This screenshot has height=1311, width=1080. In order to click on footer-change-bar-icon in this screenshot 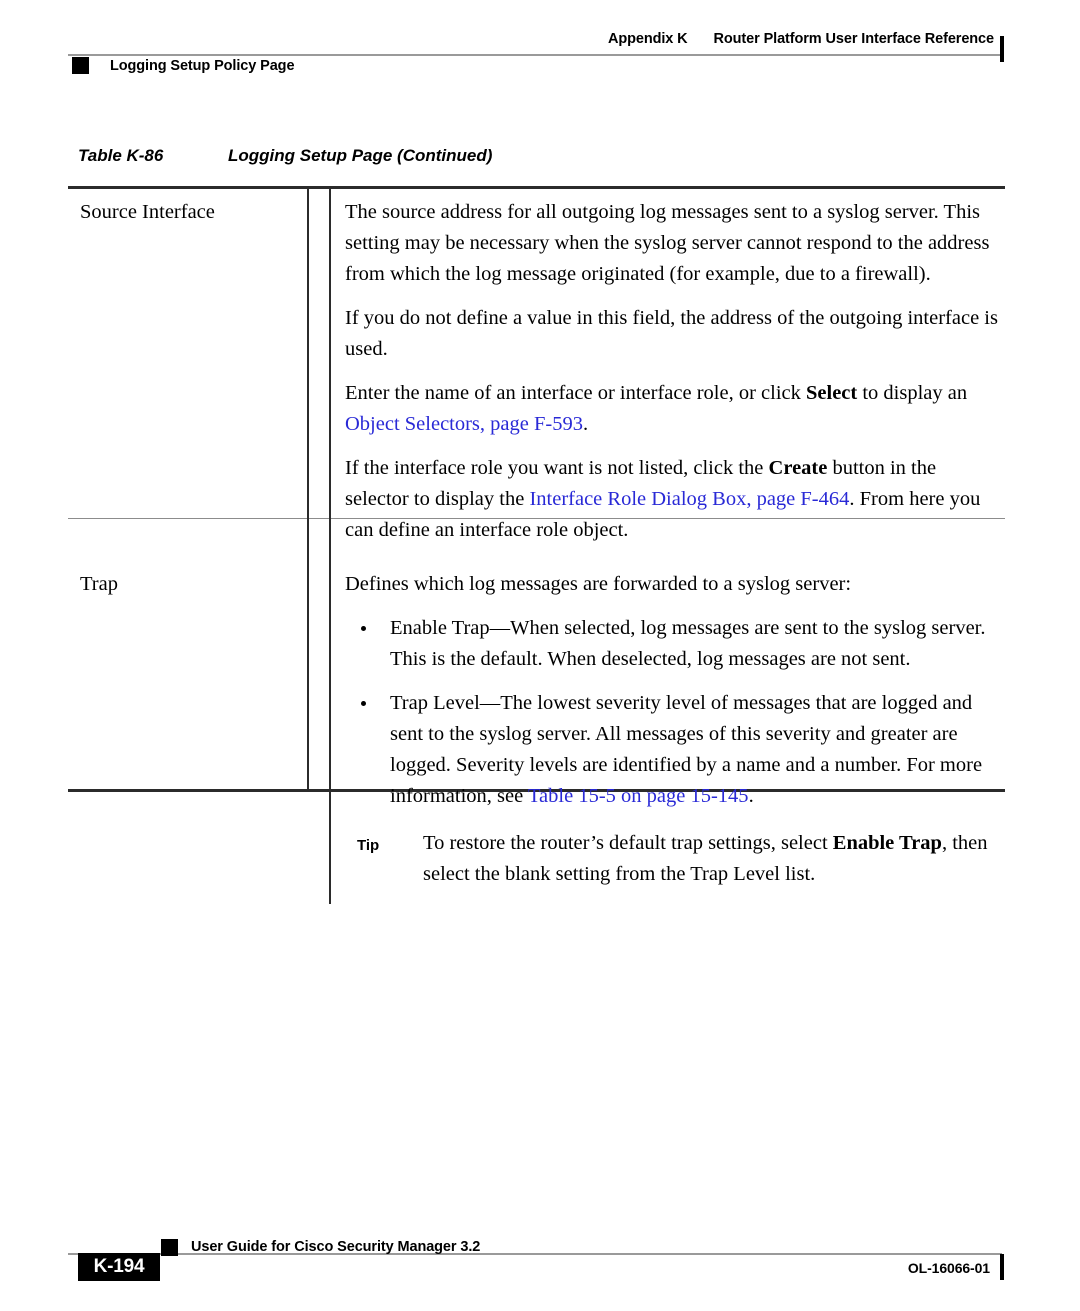, I will do `click(1002, 1267)`.